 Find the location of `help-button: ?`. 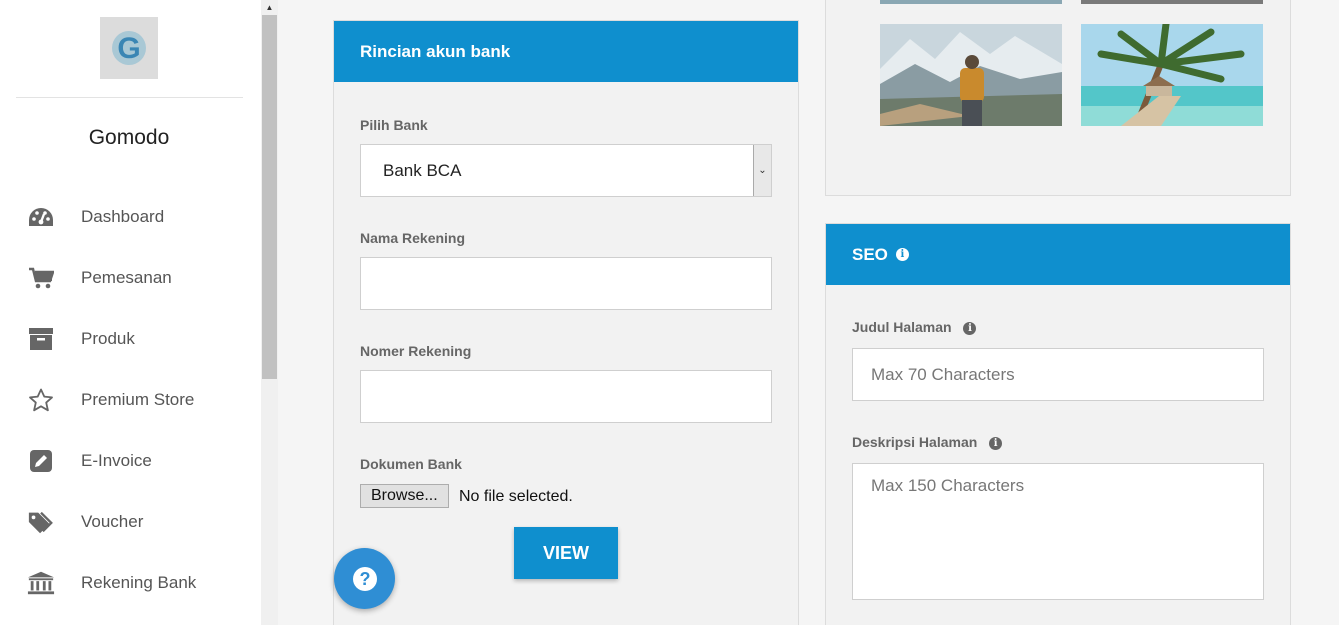

help-button: ? is located at coordinates (364, 578).